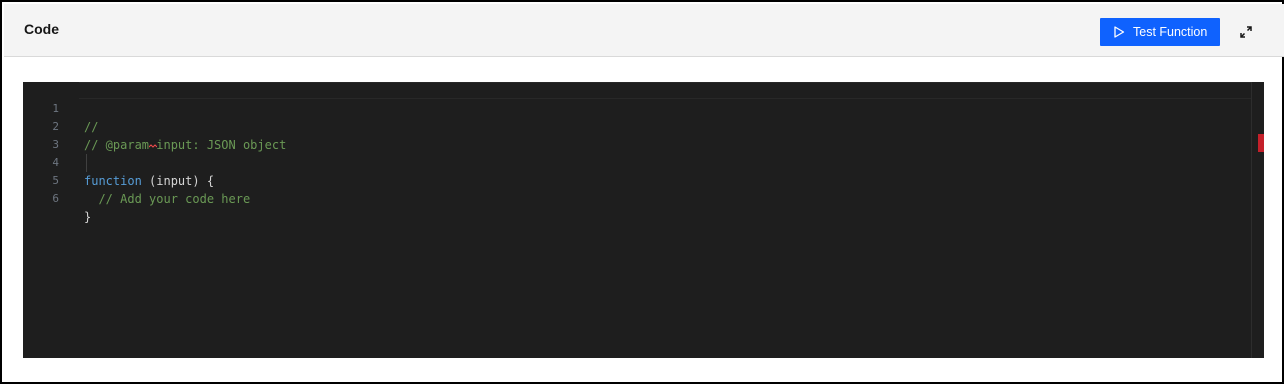 This screenshot has height=384, width=1284. Describe the element at coordinates (1246, 32) in the screenshot. I see `expand-icon` at that location.